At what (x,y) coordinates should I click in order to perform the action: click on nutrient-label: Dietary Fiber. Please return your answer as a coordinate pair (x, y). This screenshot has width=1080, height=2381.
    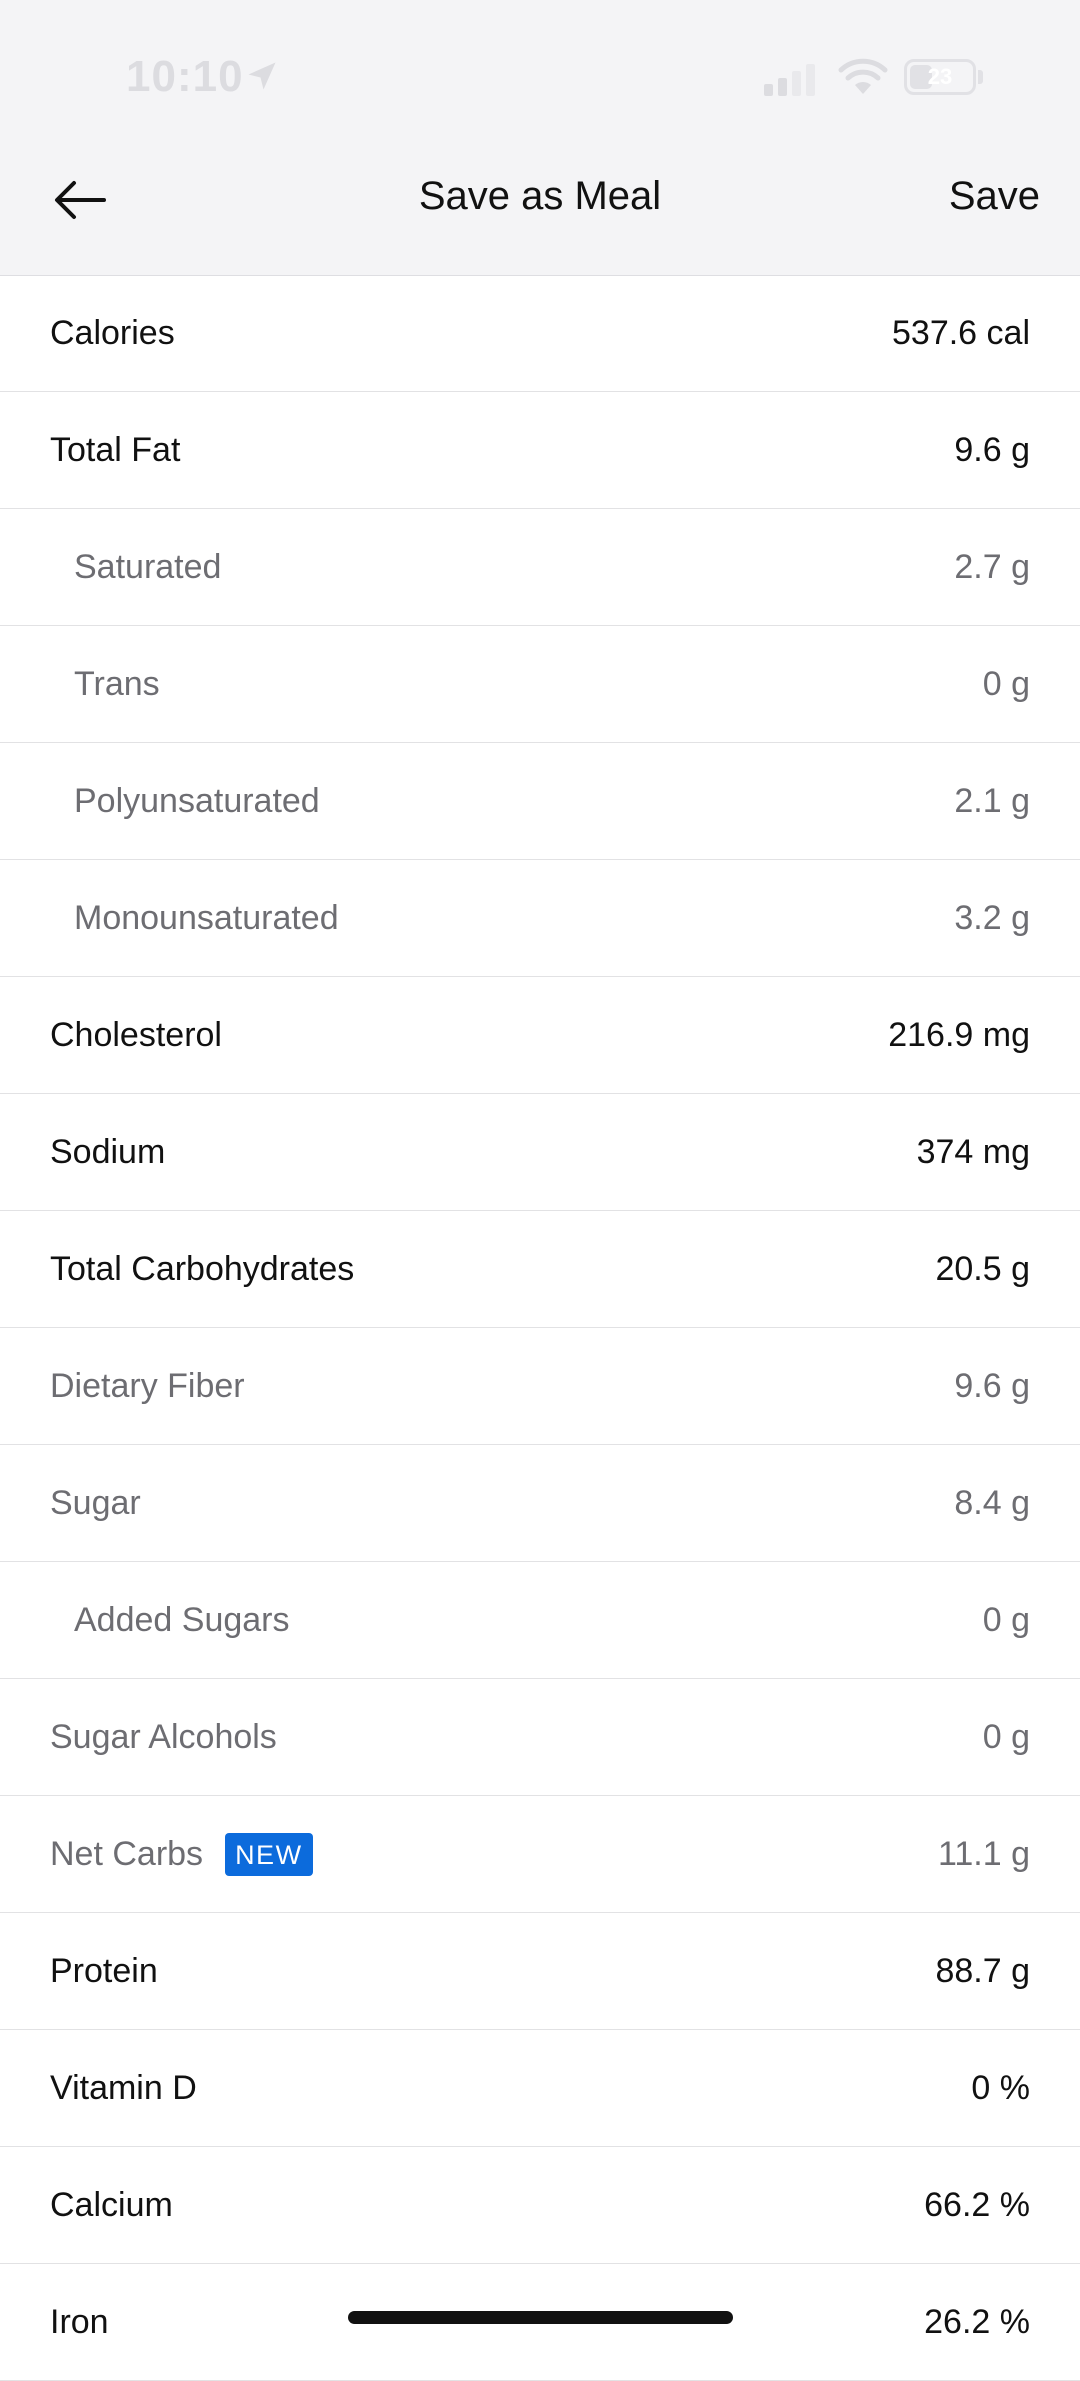
    Looking at the image, I should click on (147, 1386).